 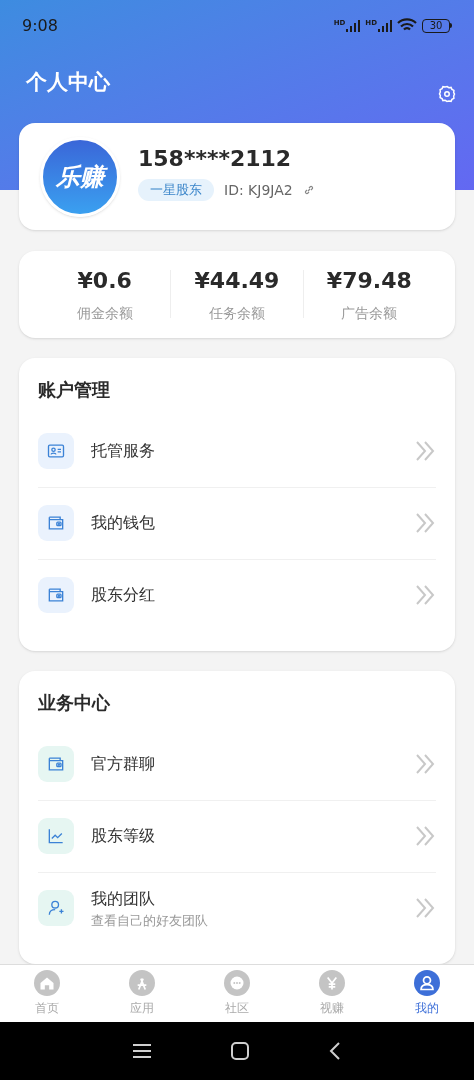 I want to click on home-tab-icon, so click(x=47, y=983).